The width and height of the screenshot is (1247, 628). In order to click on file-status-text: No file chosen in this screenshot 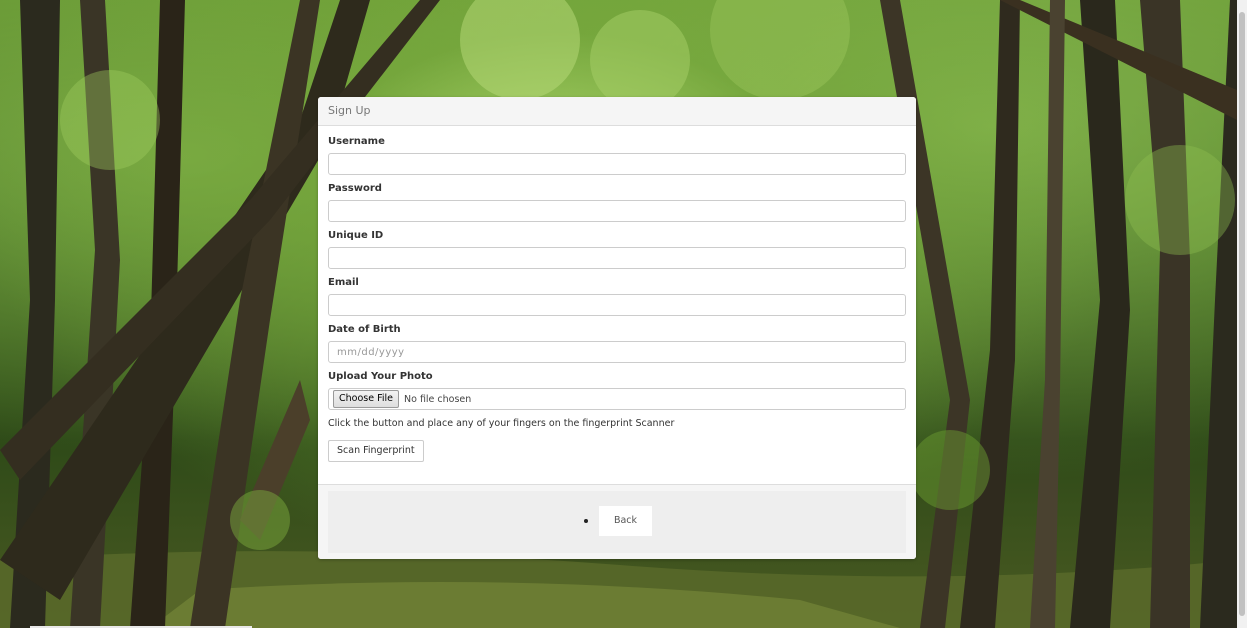, I will do `click(438, 399)`.